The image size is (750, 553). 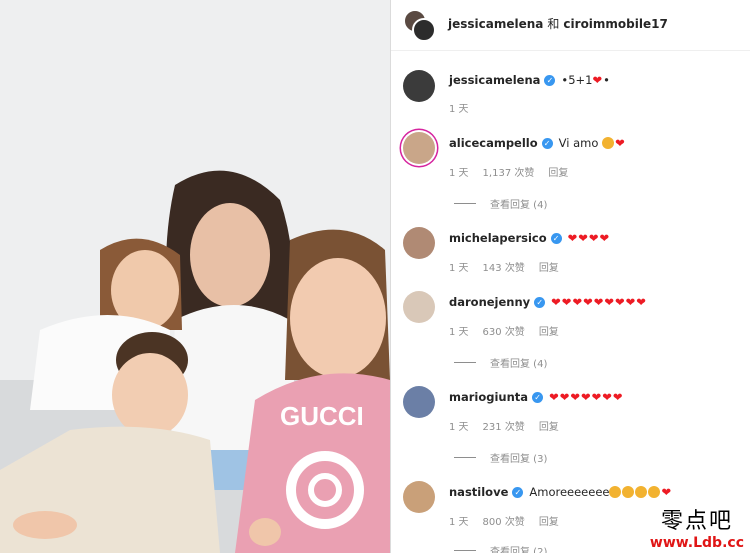 What do you see at coordinates (553, 24) in the screenshot?
I see `header-conjunction: 和` at bounding box center [553, 24].